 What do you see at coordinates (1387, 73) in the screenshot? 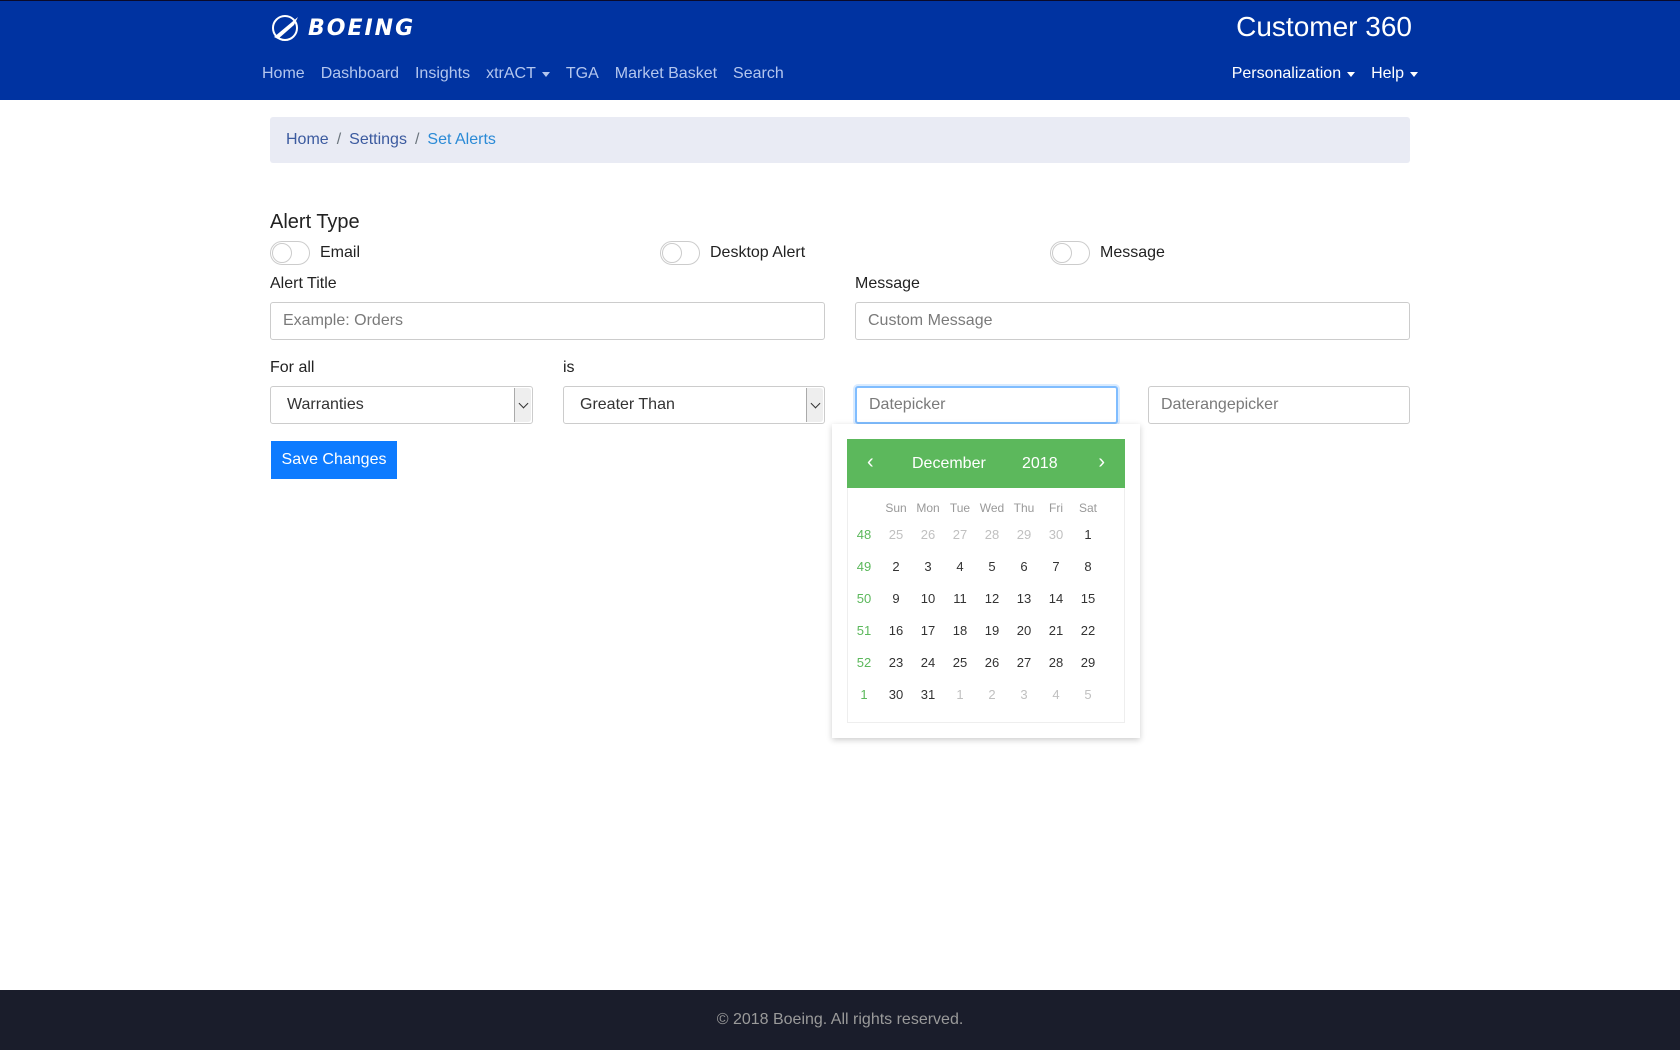
I see `nav-help-label: Help` at bounding box center [1387, 73].